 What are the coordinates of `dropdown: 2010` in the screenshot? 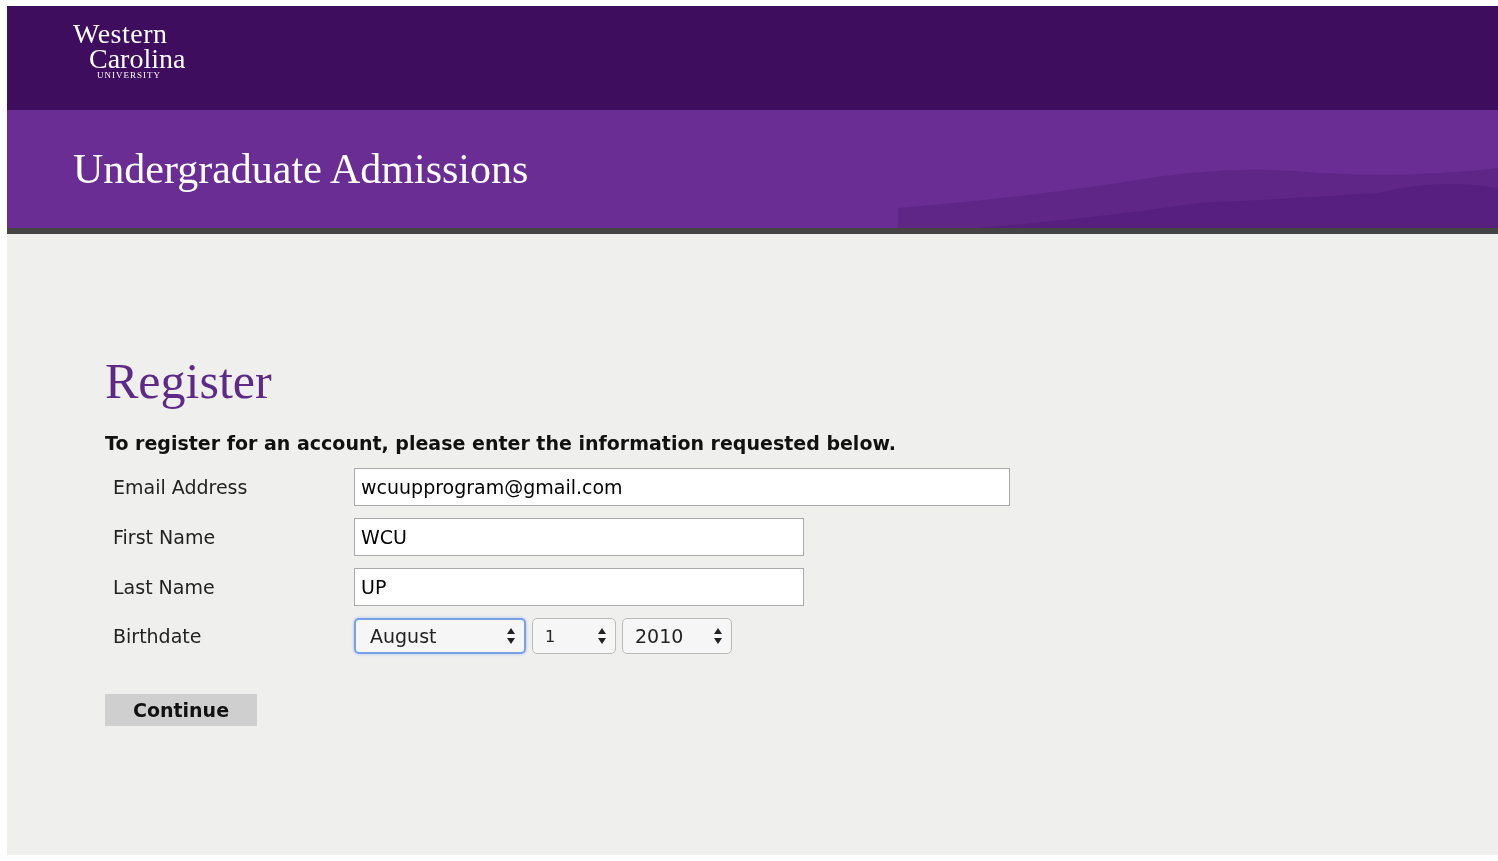 It's located at (677, 636).